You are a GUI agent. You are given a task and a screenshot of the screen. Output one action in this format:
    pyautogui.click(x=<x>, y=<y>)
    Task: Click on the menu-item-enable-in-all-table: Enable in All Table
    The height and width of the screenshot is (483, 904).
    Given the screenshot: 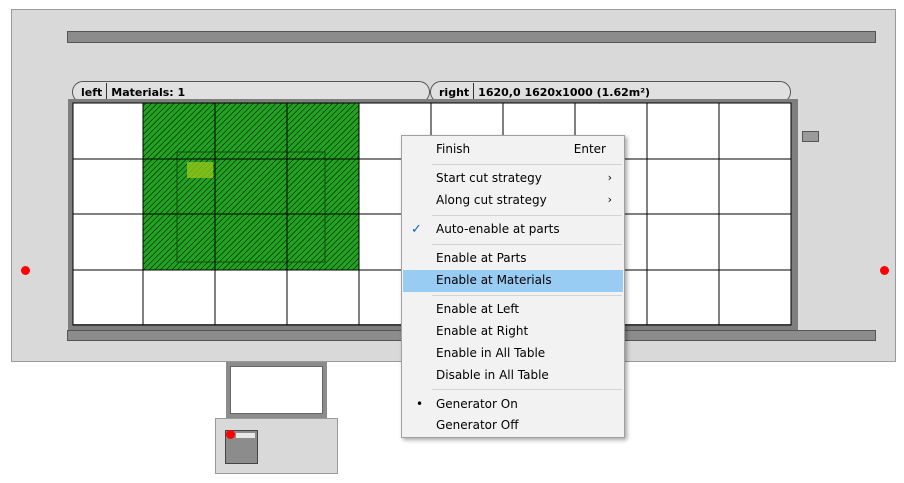 What is the action you would take?
    pyautogui.click(x=513, y=354)
    